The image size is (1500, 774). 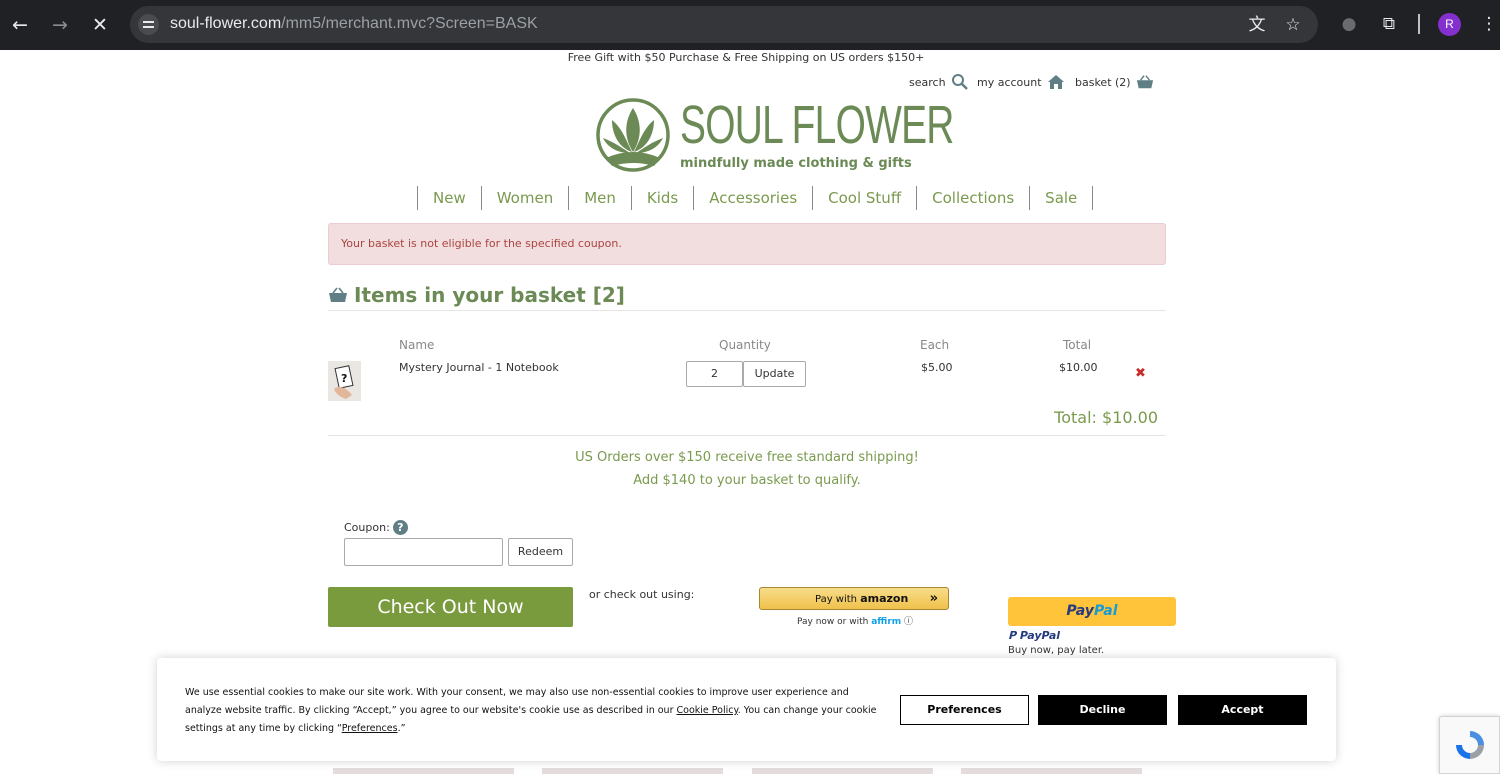 I want to click on forward-arrow-icon: →, so click(x=60, y=25).